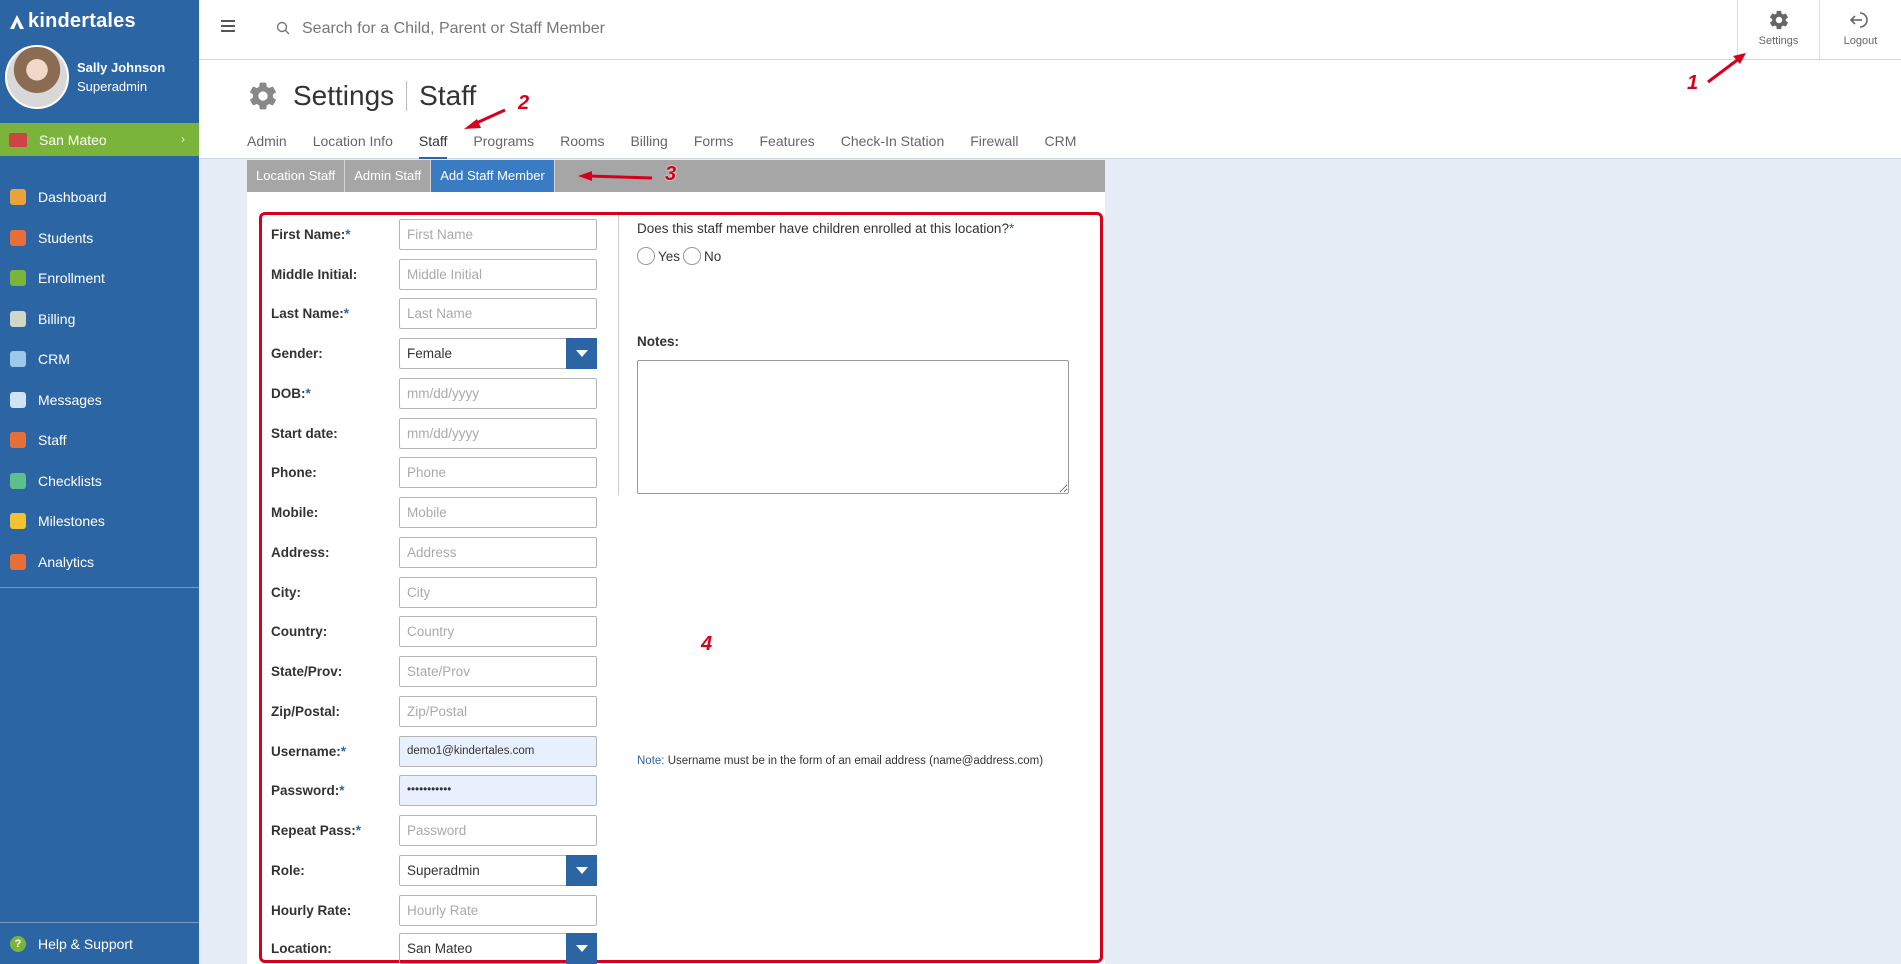  Describe the element at coordinates (498, 552) in the screenshot. I see `address-input` at that location.